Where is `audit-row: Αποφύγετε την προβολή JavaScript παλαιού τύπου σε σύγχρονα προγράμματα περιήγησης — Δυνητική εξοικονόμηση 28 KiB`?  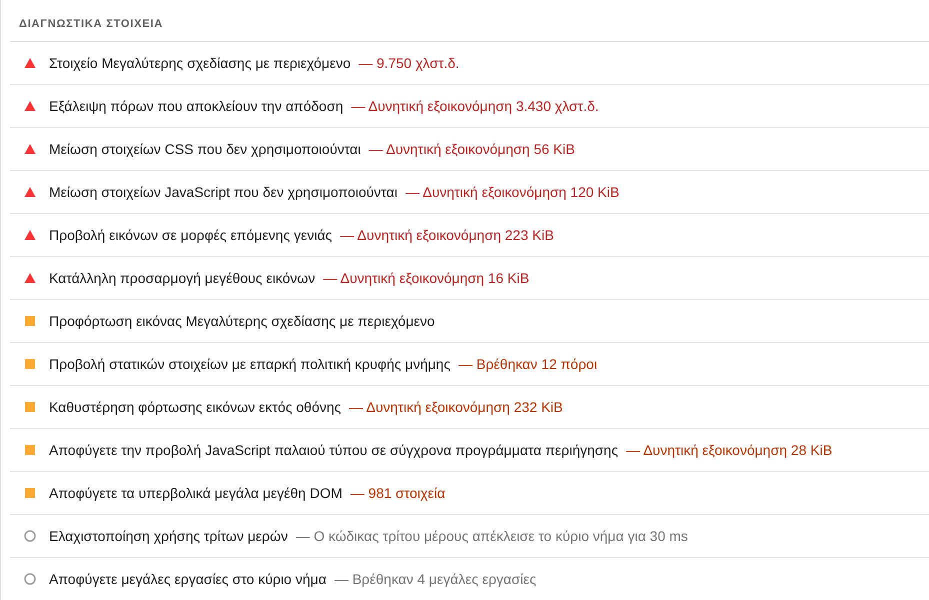
audit-row: Αποφύγετε την προβολή JavaScript παλαιού τύπου σε σύγχρονα προγράμματα περιήγησης — Δυνητική εξοικονόμηση 28 KiB is located at coordinates (469, 450).